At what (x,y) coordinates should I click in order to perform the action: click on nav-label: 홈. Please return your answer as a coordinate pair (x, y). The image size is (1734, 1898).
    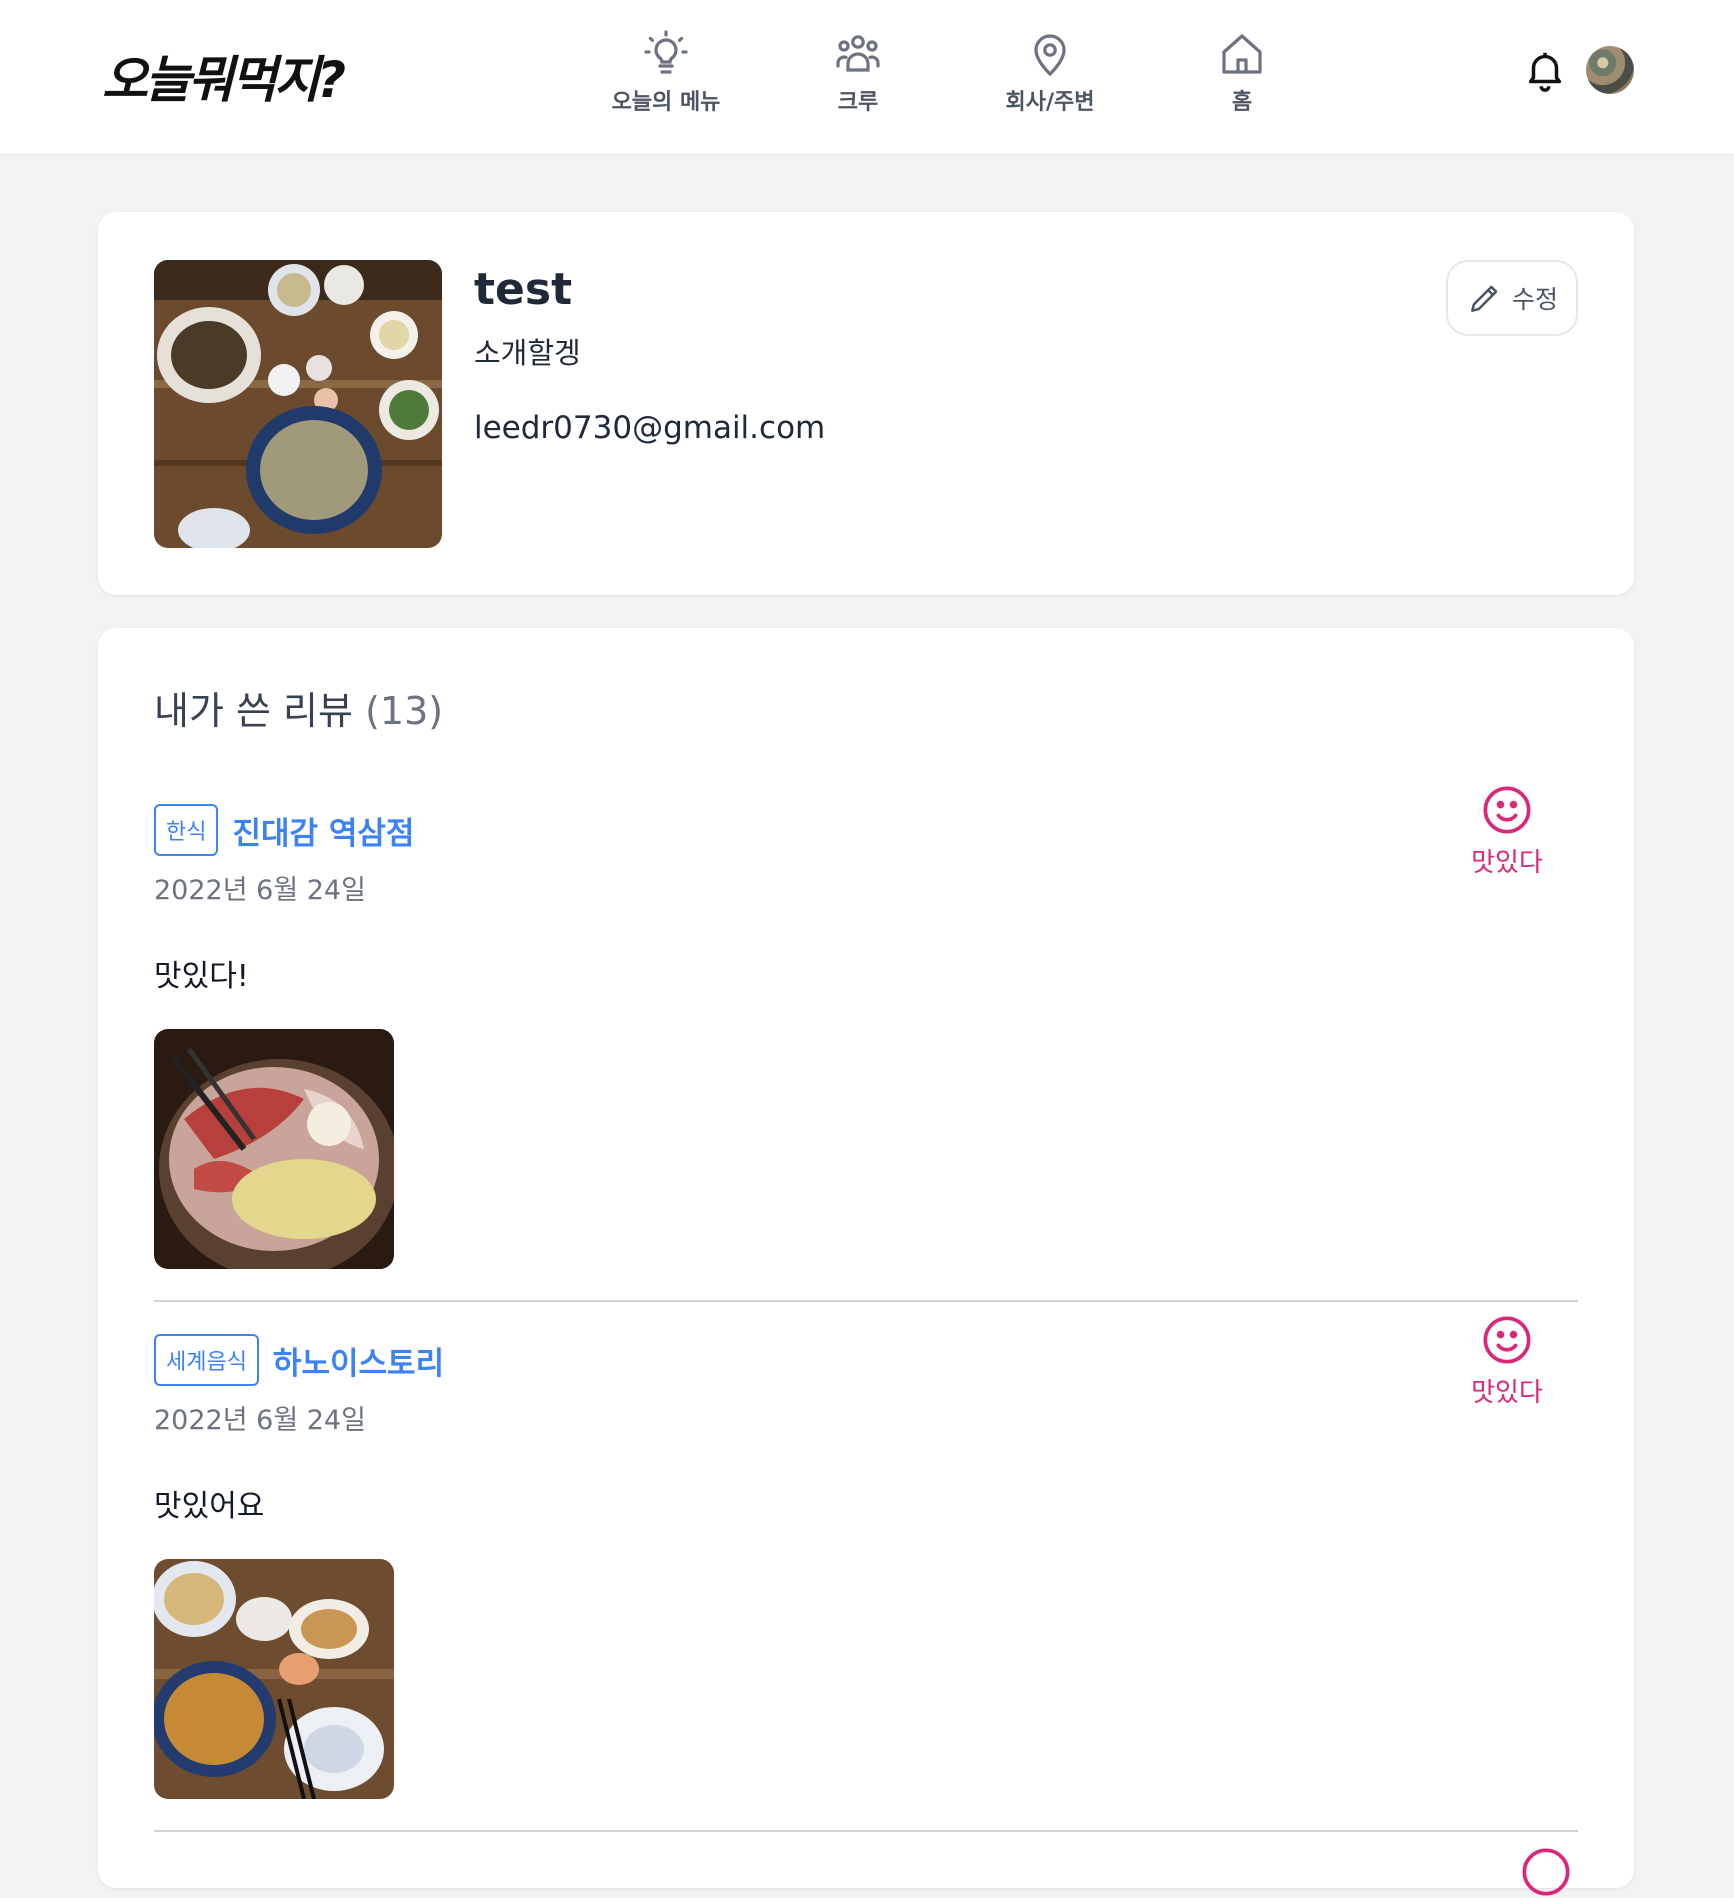
    Looking at the image, I should click on (1242, 102).